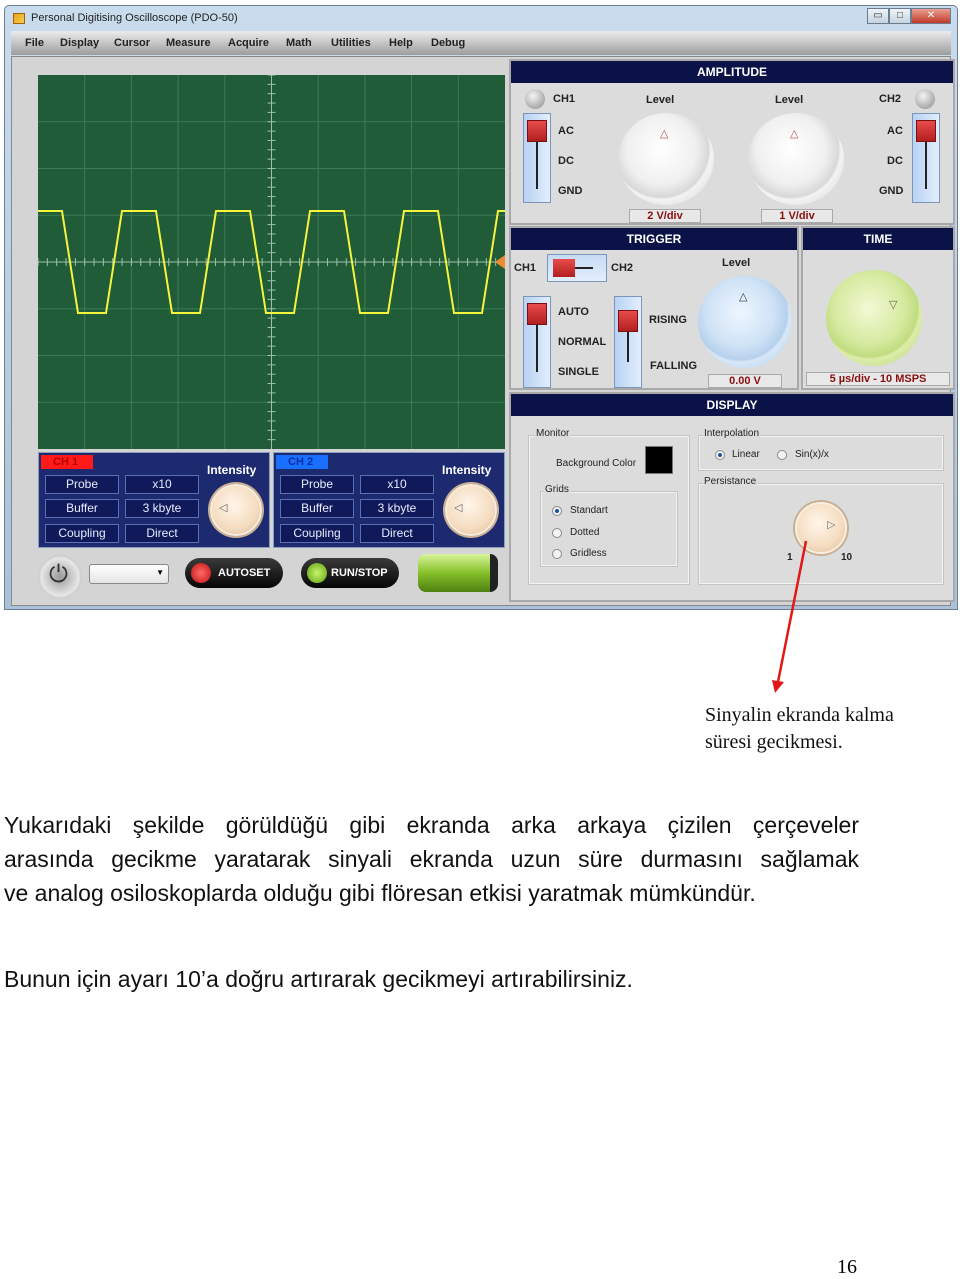 The width and height of the screenshot is (960, 1279). What do you see at coordinates (790, 616) in the screenshot?
I see `annotation-arrow` at bounding box center [790, 616].